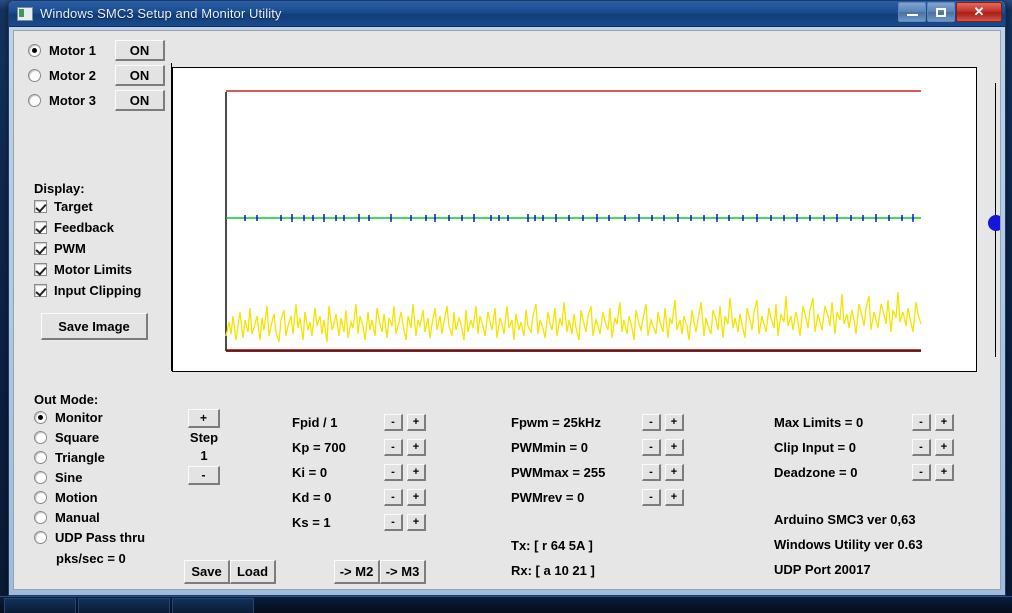  What do you see at coordinates (40, 227) in the screenshot?
I see `checkbox-feedback` at bounding box center [40, 227].